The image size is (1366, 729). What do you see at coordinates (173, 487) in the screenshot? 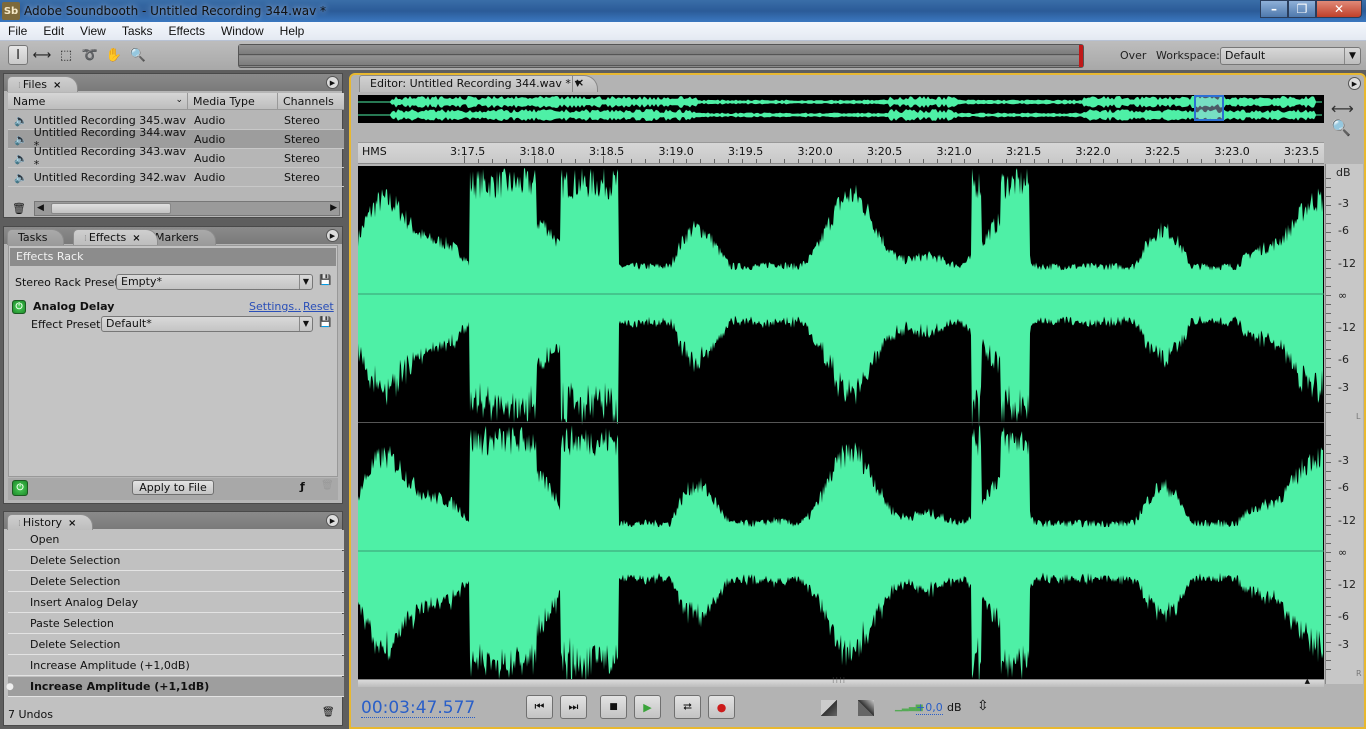
I see `apply-to-file-button: Apply to File` at bounding box center [173, 487].